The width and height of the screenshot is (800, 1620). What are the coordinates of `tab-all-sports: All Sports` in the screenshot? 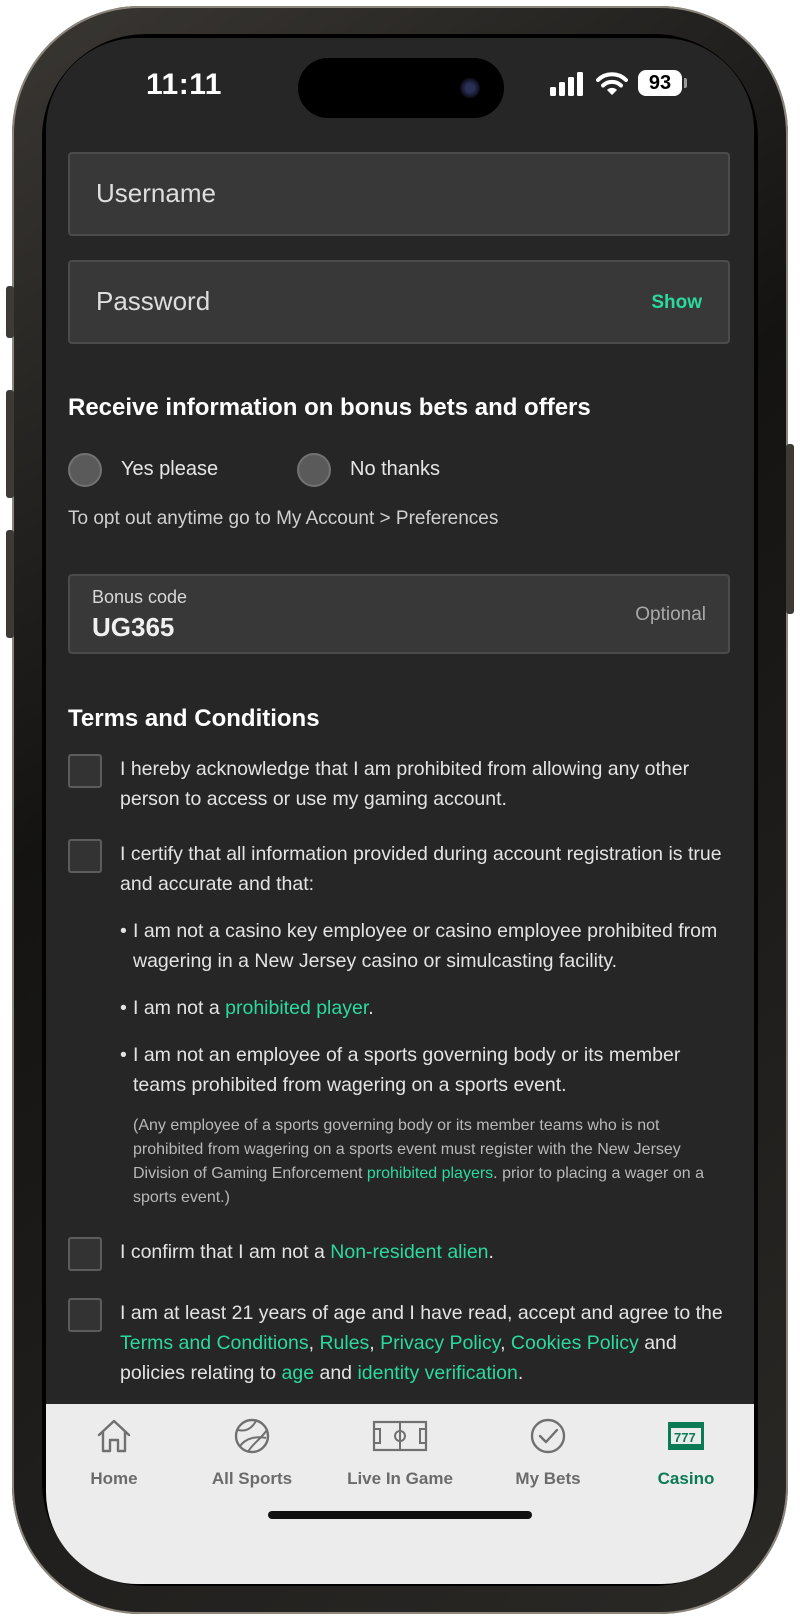 It's located at (252, 1452).